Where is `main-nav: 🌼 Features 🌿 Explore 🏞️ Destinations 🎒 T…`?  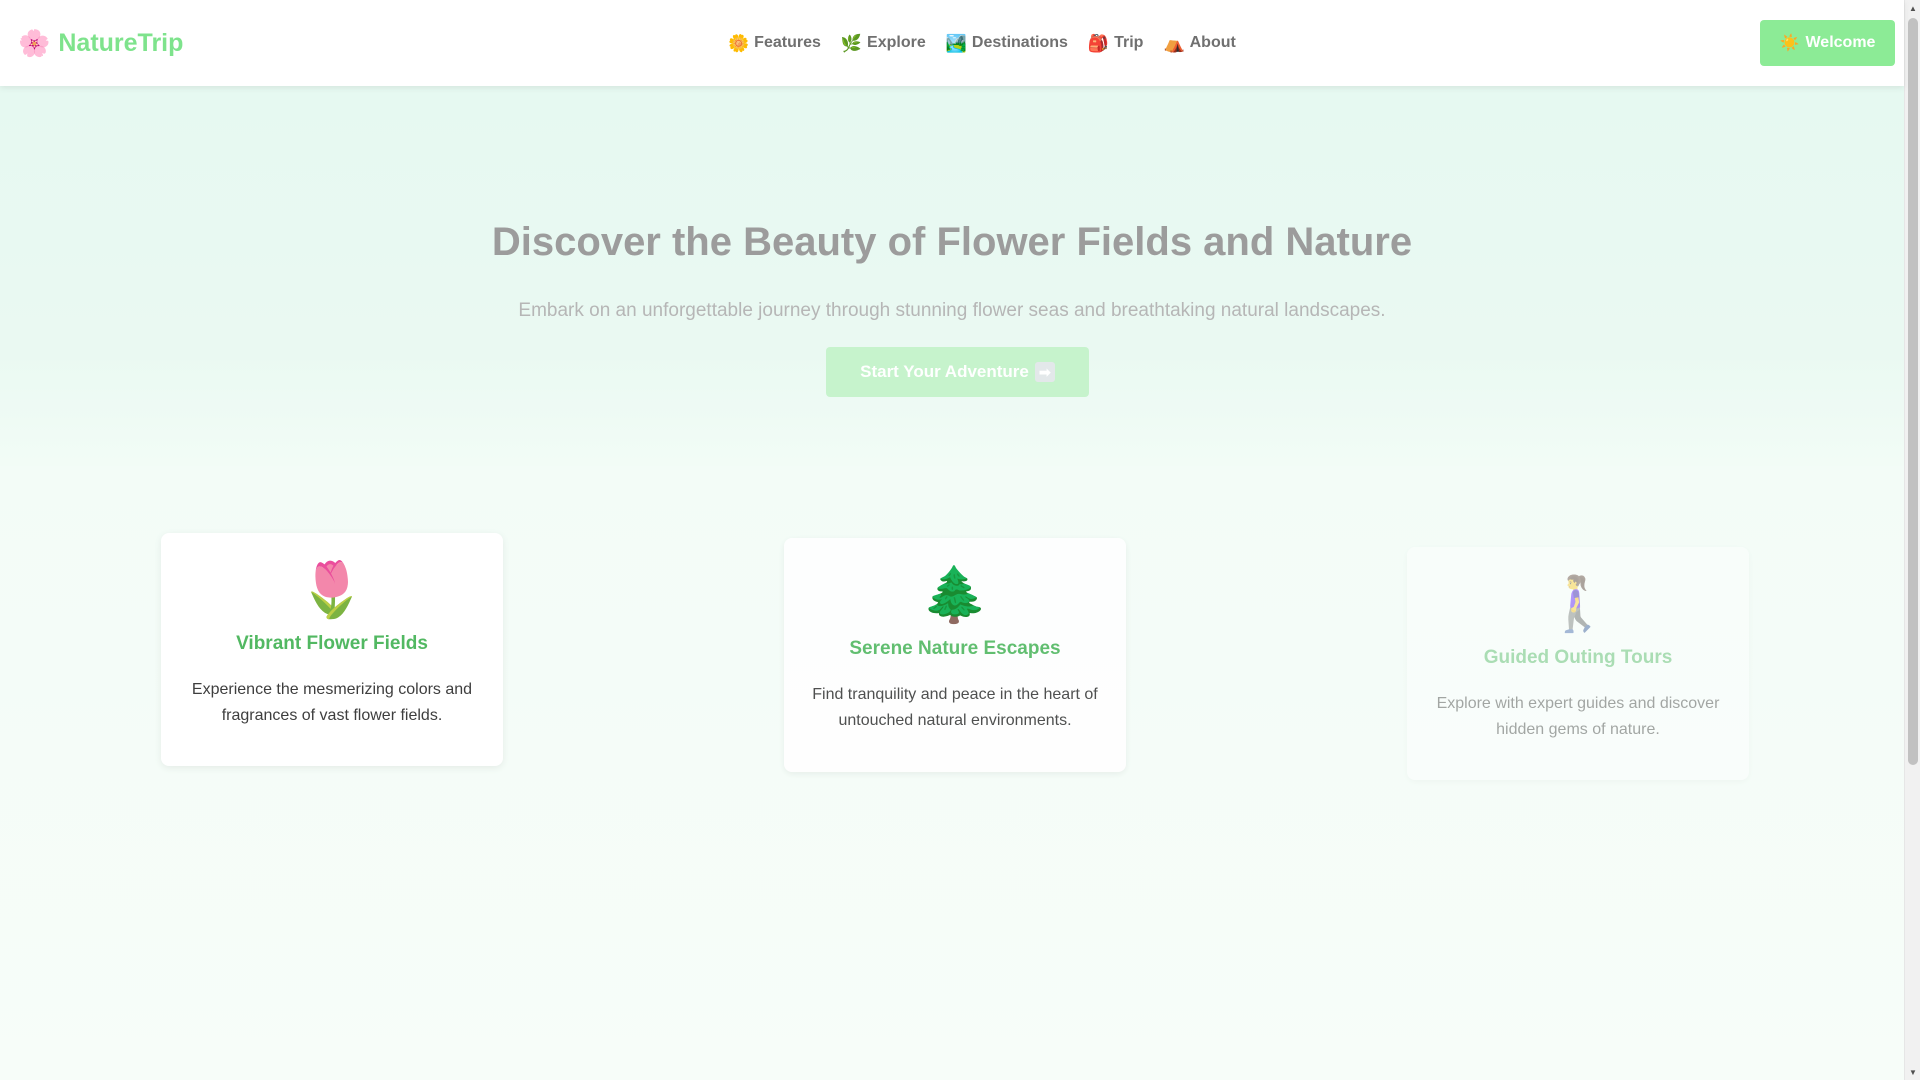
main-nav: 🌼 Features 🌿 Explore 🏞️ Destinations 🎒 T… is located at coordinates (982, 43).